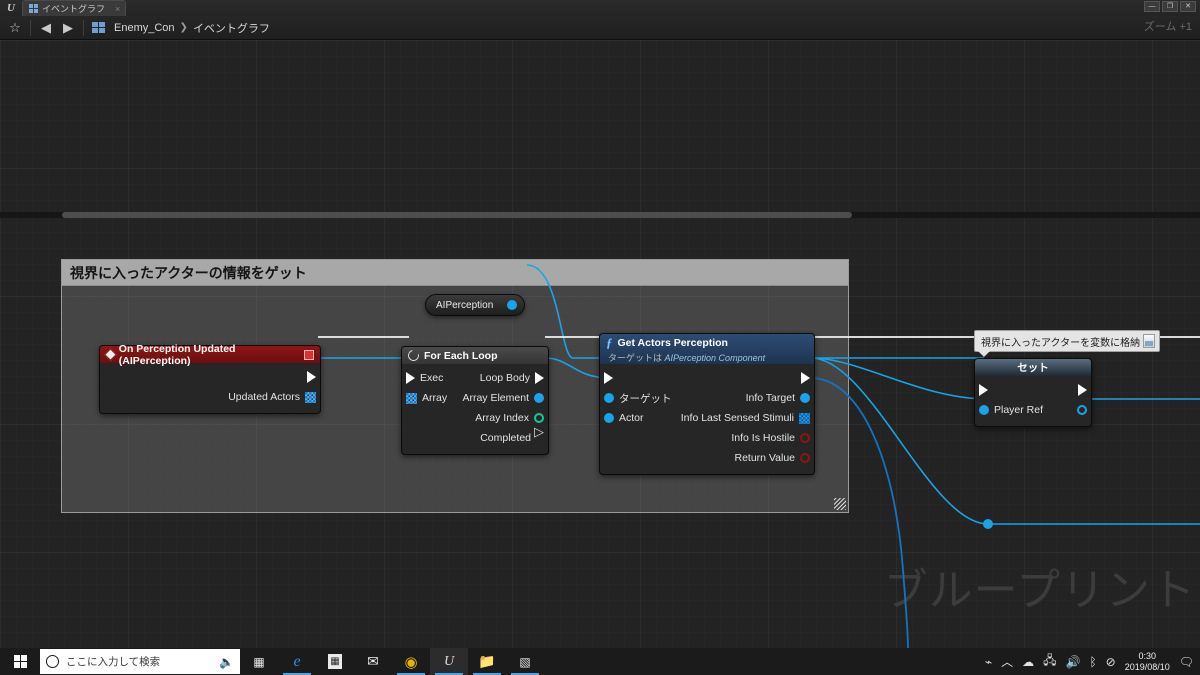 This screenshot has height=675, width=1200. What do you see at coordinates (413, 355) in the screenshot?
I see `loop-icon` at bounding box center [413, 355].